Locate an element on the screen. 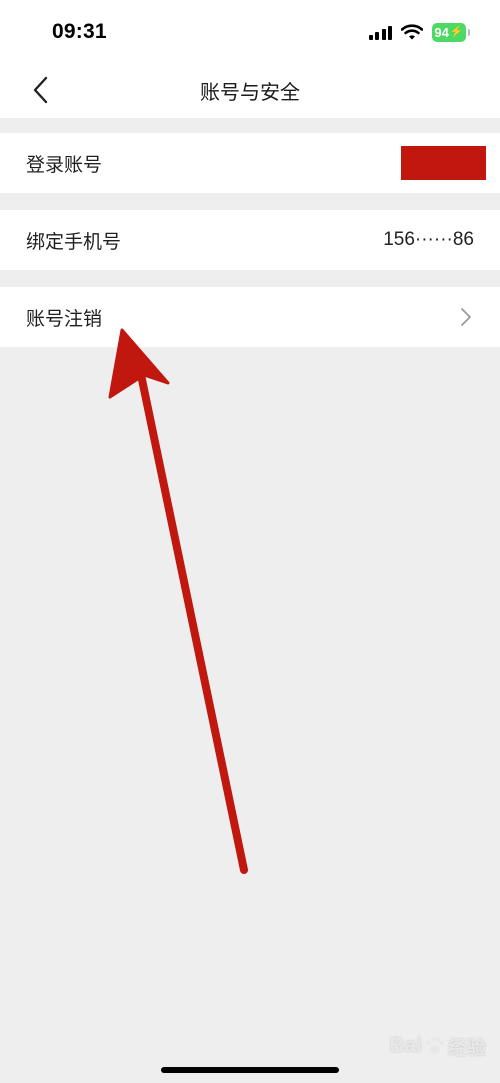  watermark-text-bai: Bai is located at coordinates (405, 1045).